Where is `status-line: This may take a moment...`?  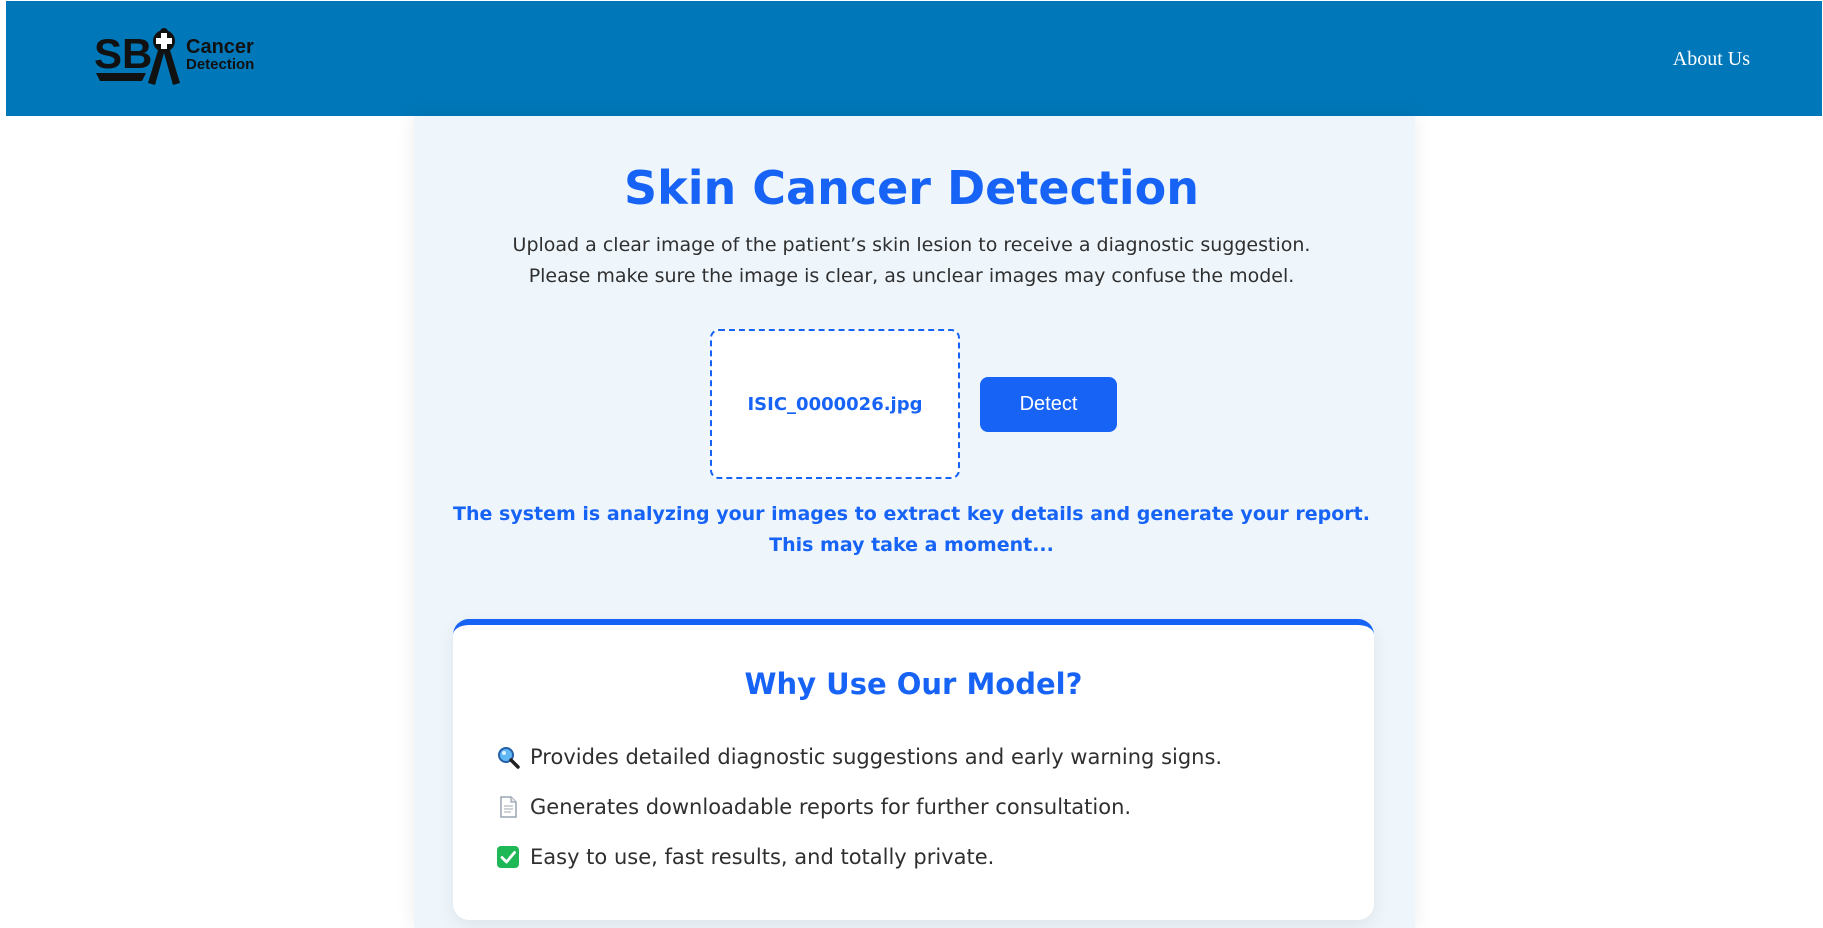 status-line: This may take a moment... is located at coordinates (911, 545).